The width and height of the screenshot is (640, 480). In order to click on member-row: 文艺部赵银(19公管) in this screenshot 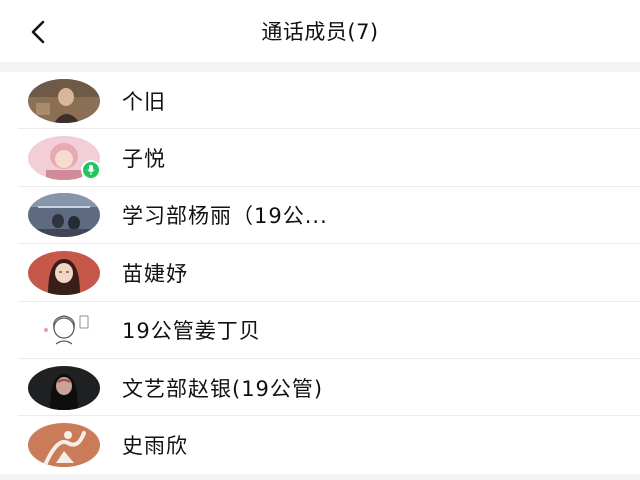, I will do `click(320, 388)`.